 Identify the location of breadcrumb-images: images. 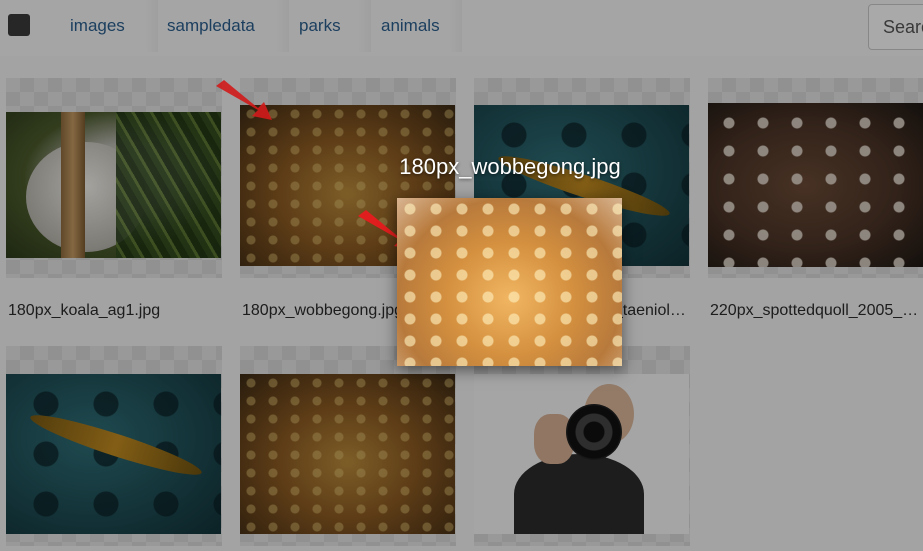
(99, 26).